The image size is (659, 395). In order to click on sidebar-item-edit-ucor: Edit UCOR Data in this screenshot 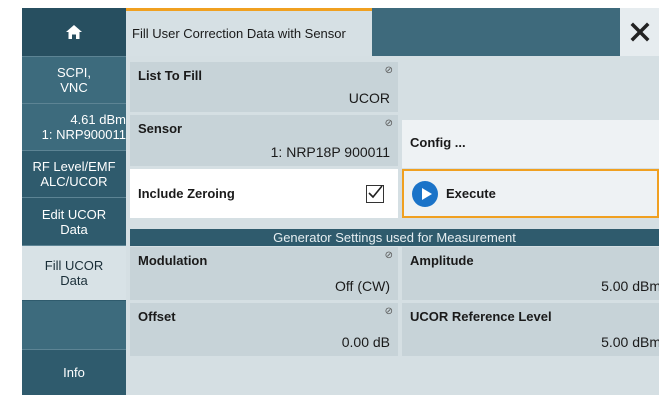, I will do `click(74, 221)`.